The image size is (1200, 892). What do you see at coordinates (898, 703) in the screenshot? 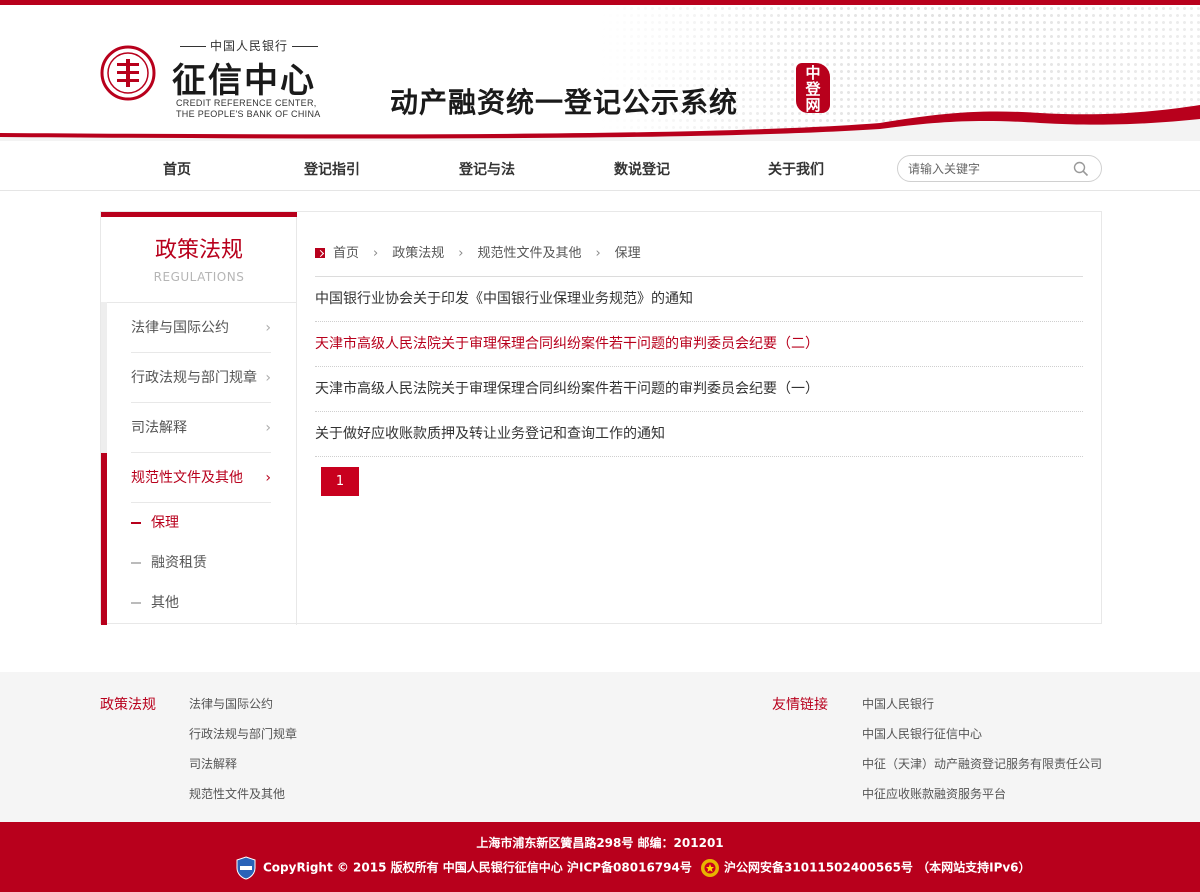
I see `footer-link: 中国人民银行` at bounding box center [898, 703].